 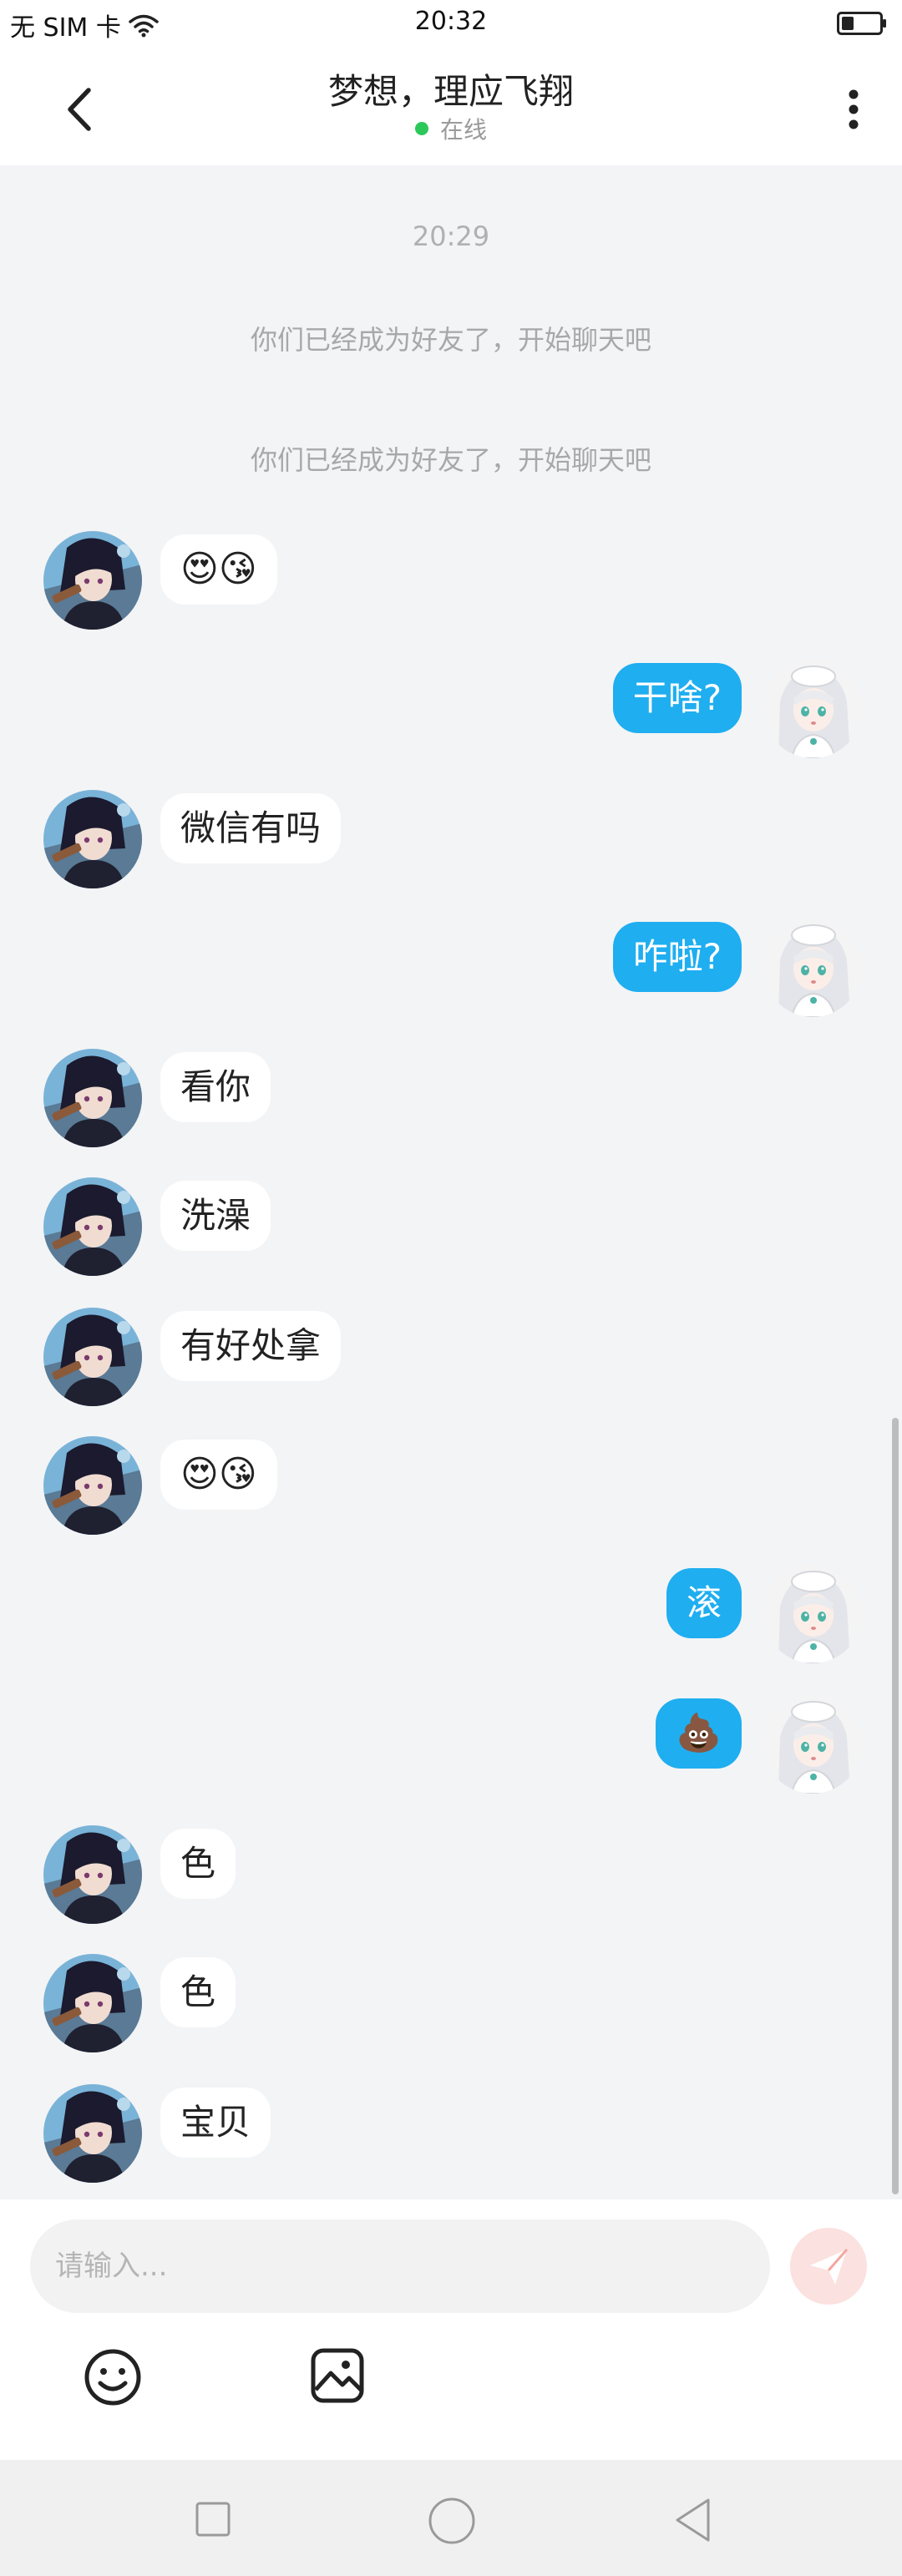 I want to click on message-row: 滚, so click(x=451, y=1615).